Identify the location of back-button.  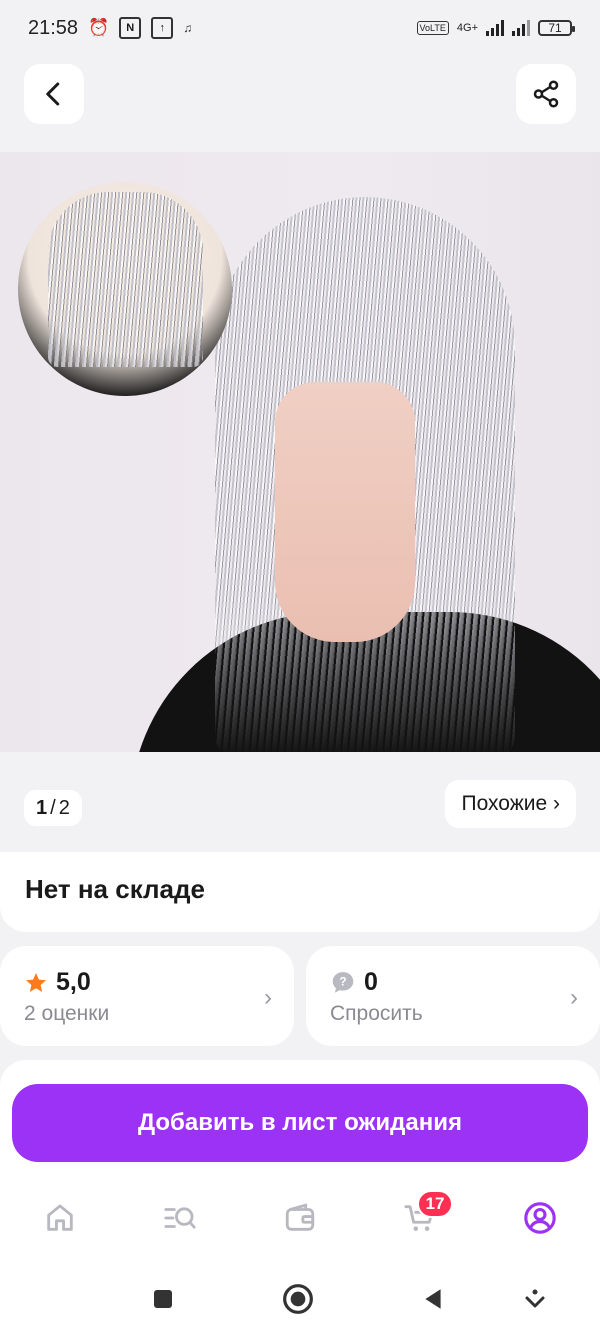
(54, 94).